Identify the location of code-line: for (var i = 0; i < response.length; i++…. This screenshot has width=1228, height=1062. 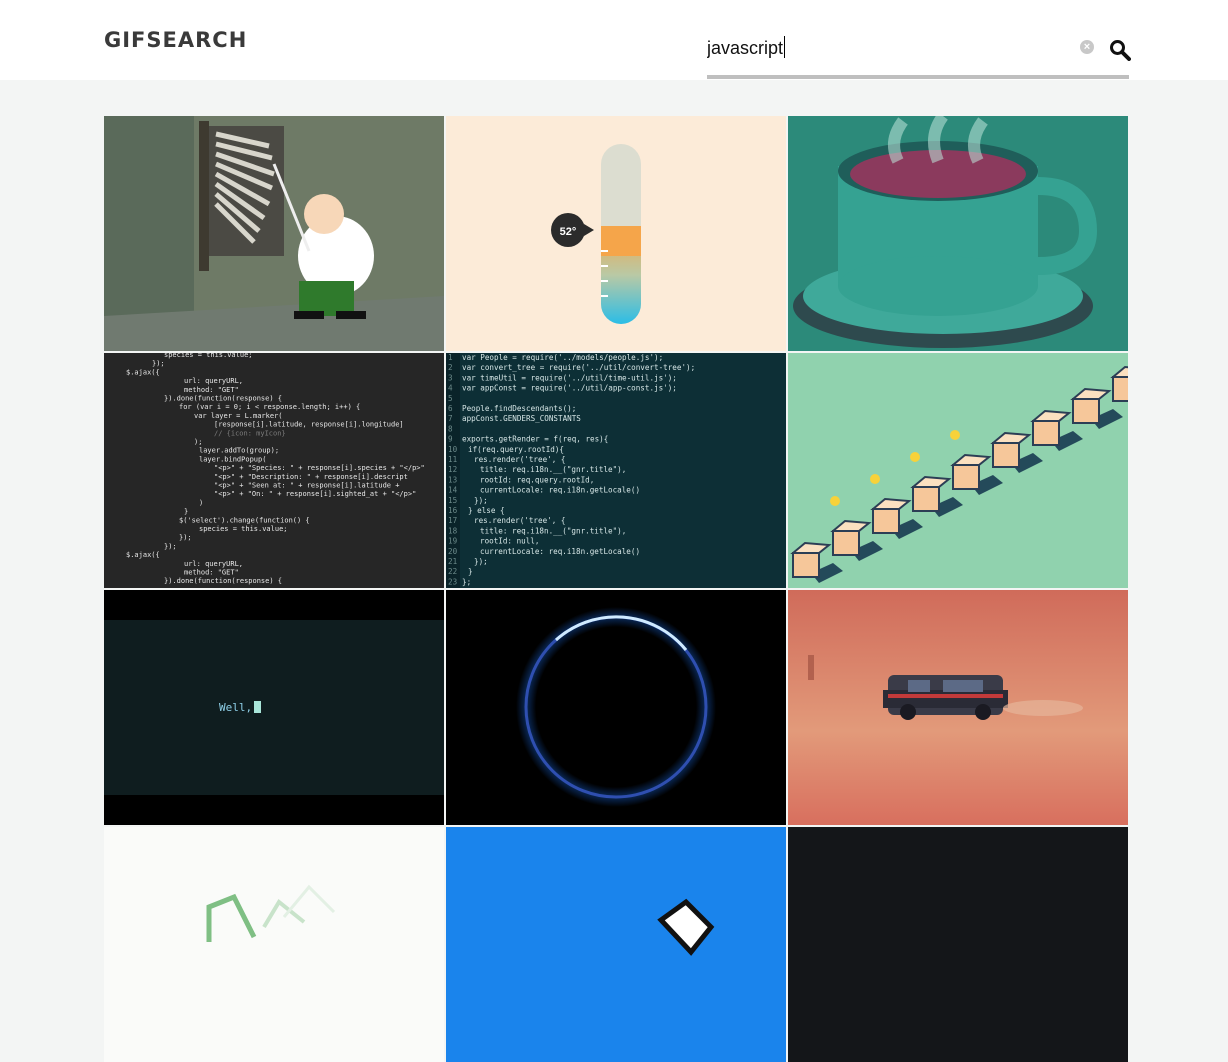
(269, 407).